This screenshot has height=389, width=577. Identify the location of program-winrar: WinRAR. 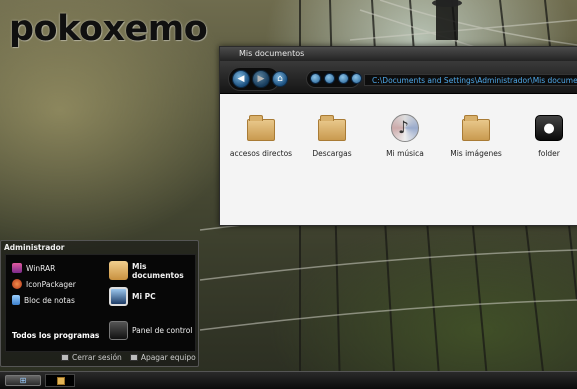
(33, 268).